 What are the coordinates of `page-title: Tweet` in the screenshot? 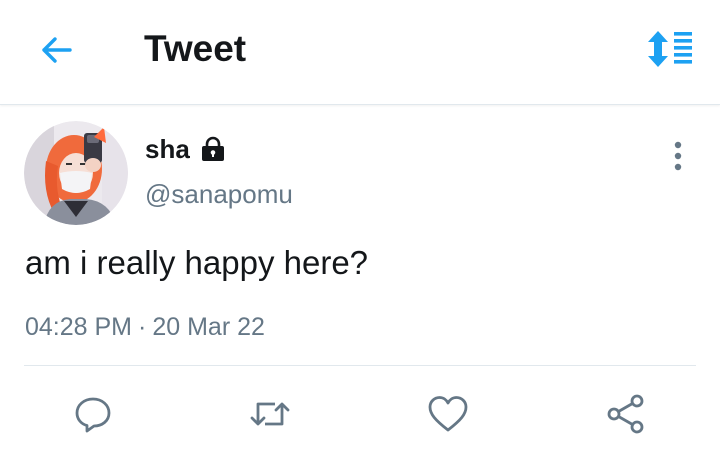 It's located at (195, 48).